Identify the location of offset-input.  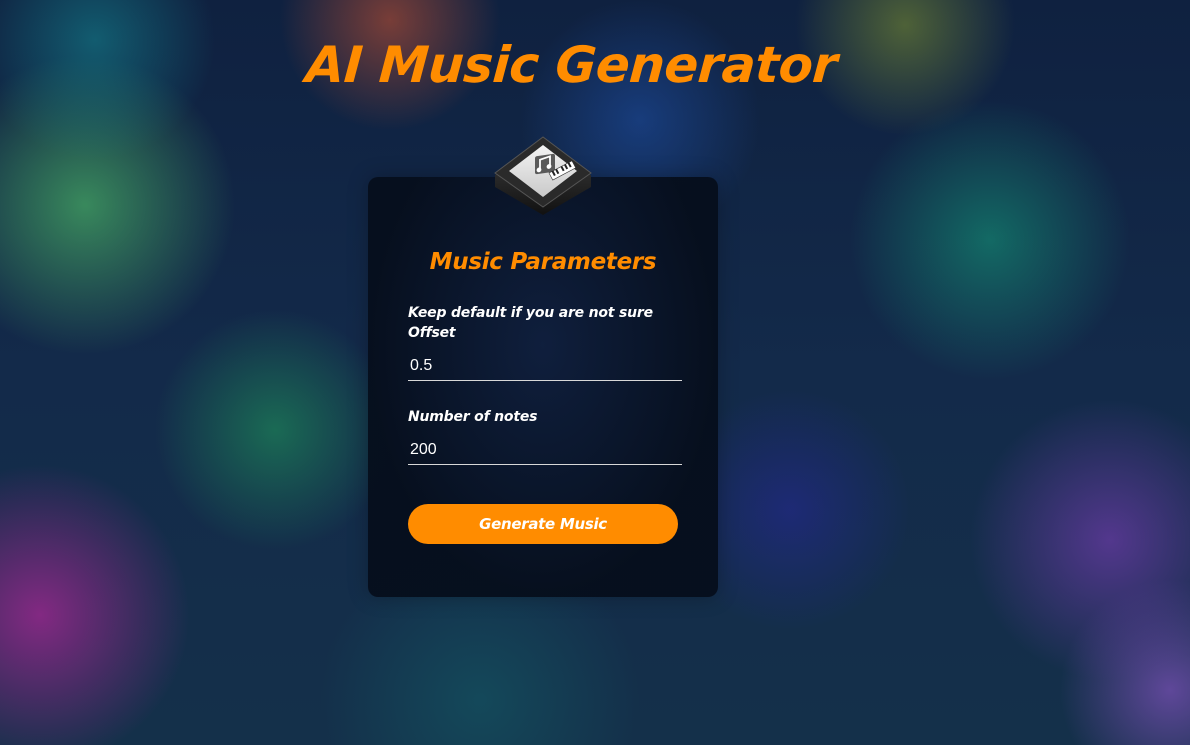
(545, 366).